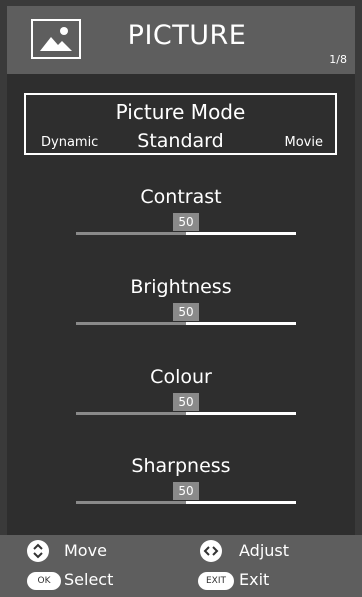 The image size is (362, 597). I want to click on contrast-value: 50, so click(186, 222).